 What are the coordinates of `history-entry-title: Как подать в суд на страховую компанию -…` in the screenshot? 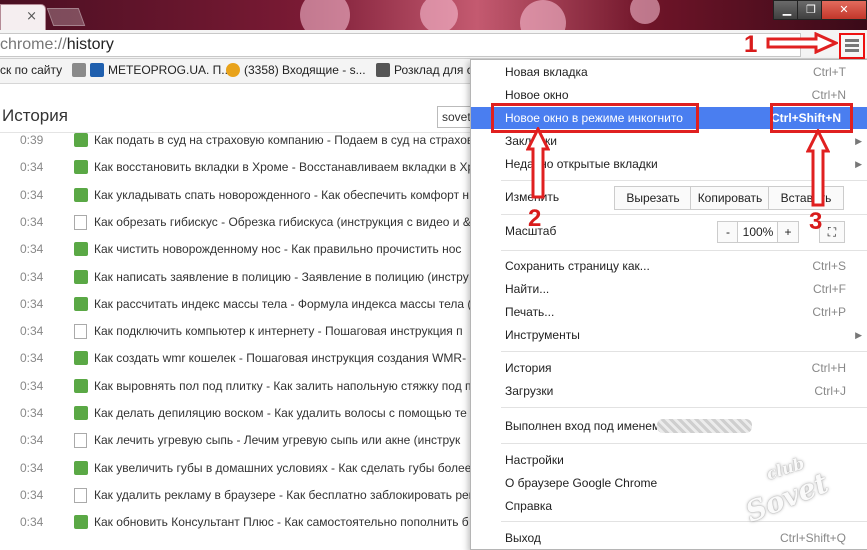 It's located at (282, 140).